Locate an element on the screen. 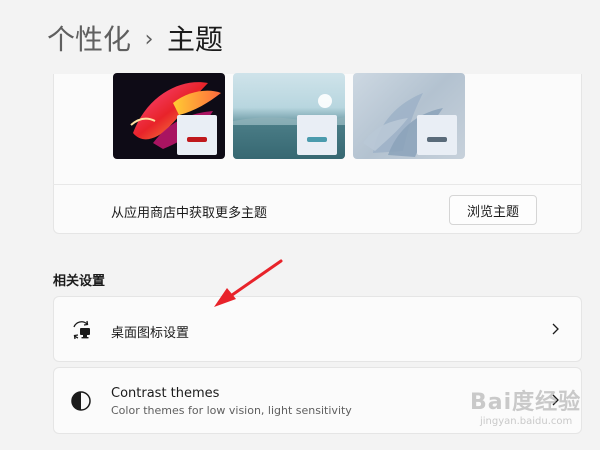 This screenshot has height=450, width=600. desktop-icon-settings-title: 桌面图标设置 is located at coordinates (150, 333).